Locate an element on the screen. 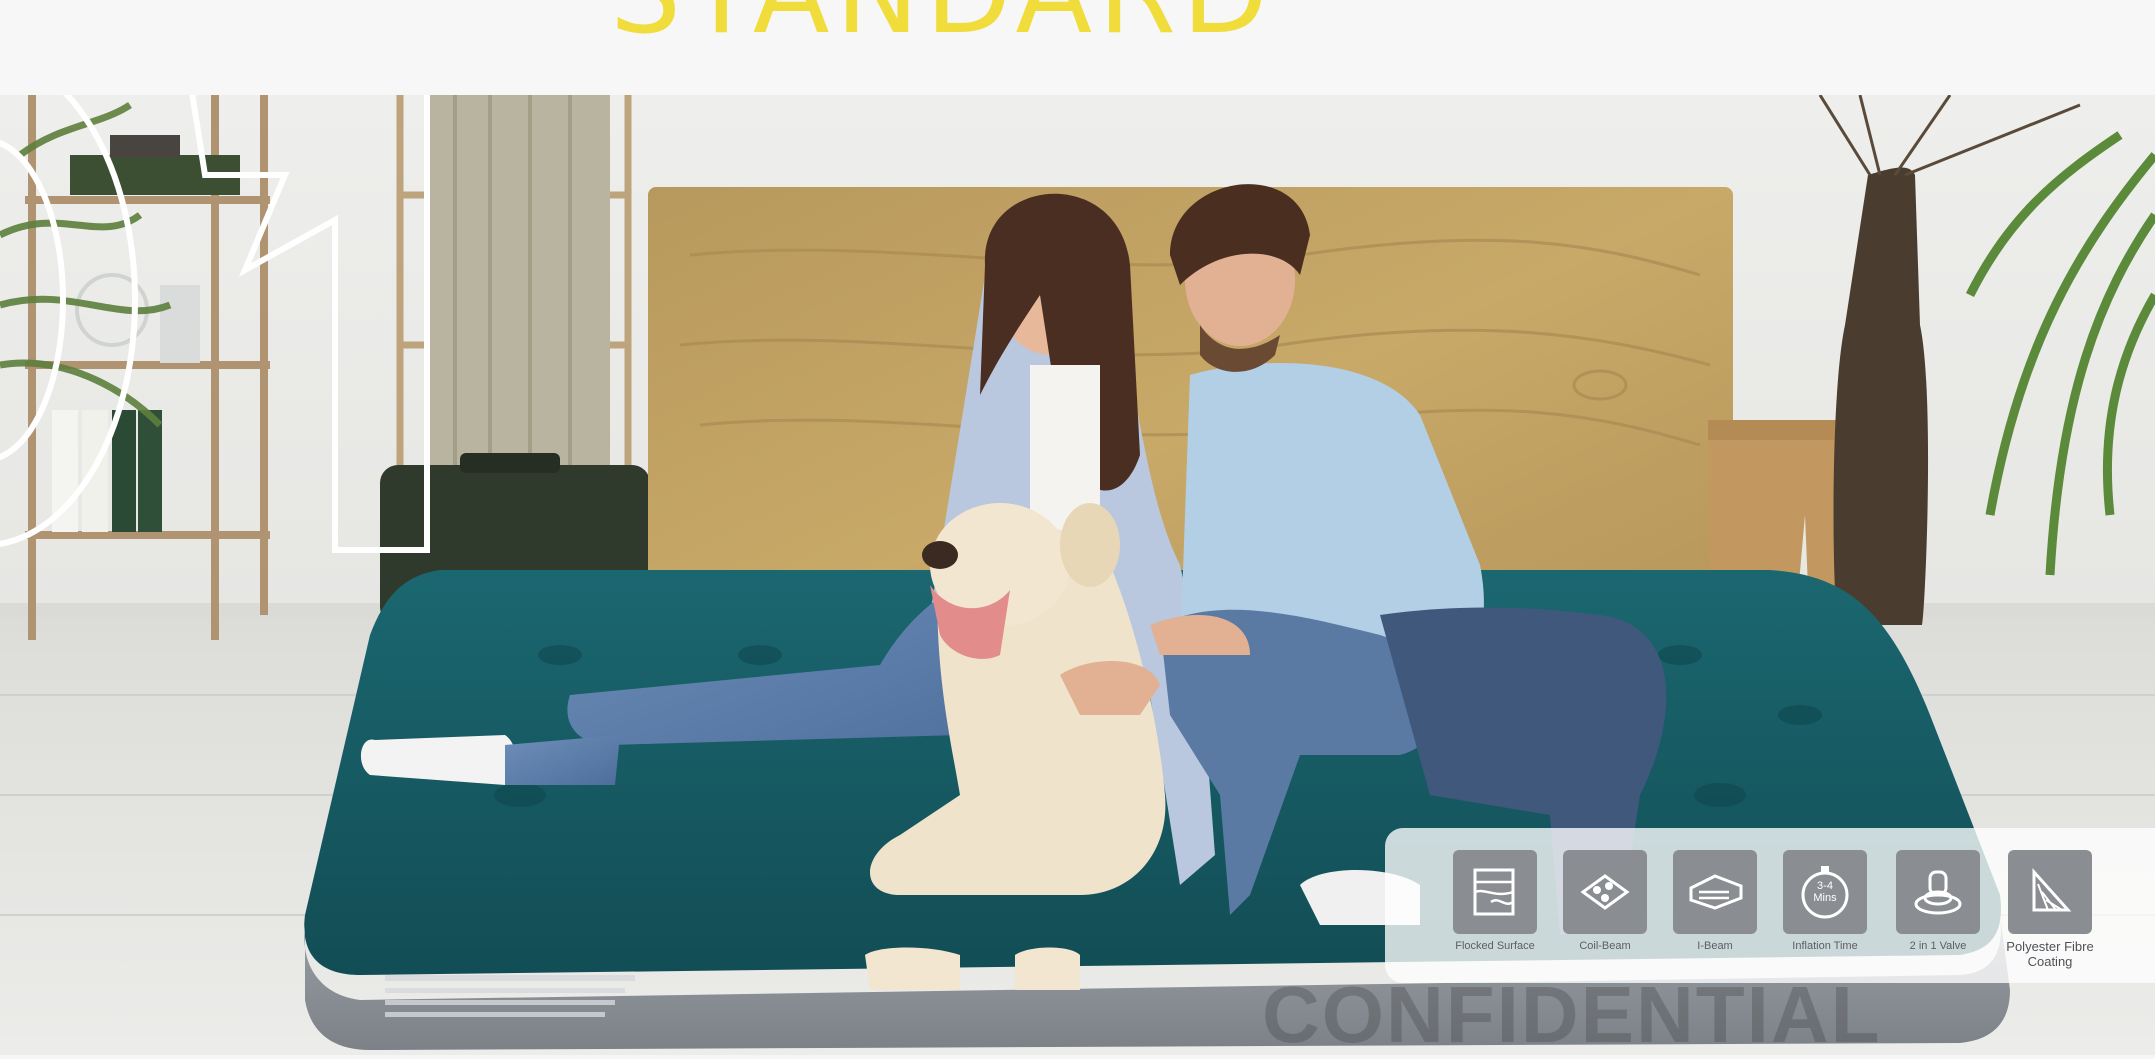 The width and height of the screenshot is (2155, 1059). header-band: STANDARD is located at coordinates (1077, 47).